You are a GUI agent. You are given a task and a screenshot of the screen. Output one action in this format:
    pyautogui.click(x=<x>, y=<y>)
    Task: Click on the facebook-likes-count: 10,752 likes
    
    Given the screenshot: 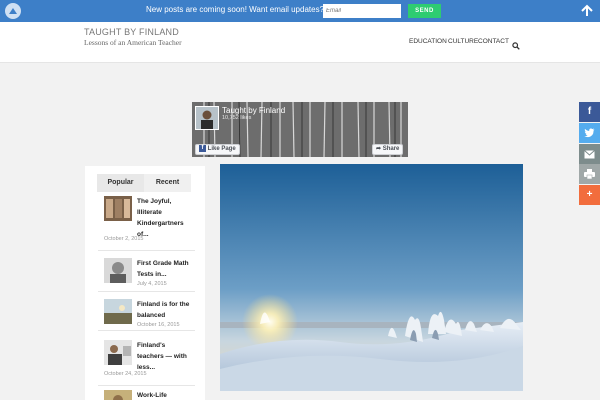 What is the action you would take?
    pyautogui.click(x=237, y=118)
    